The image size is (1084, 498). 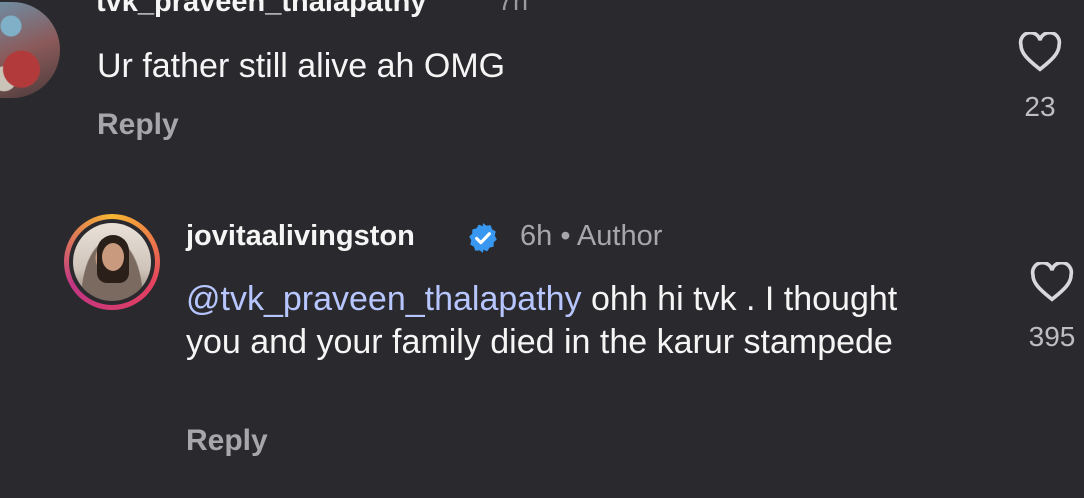 What do you see at coordinates (1040, 76) in the screenshot?
I see `like-button: 23` at bounding box center [1040, 76].